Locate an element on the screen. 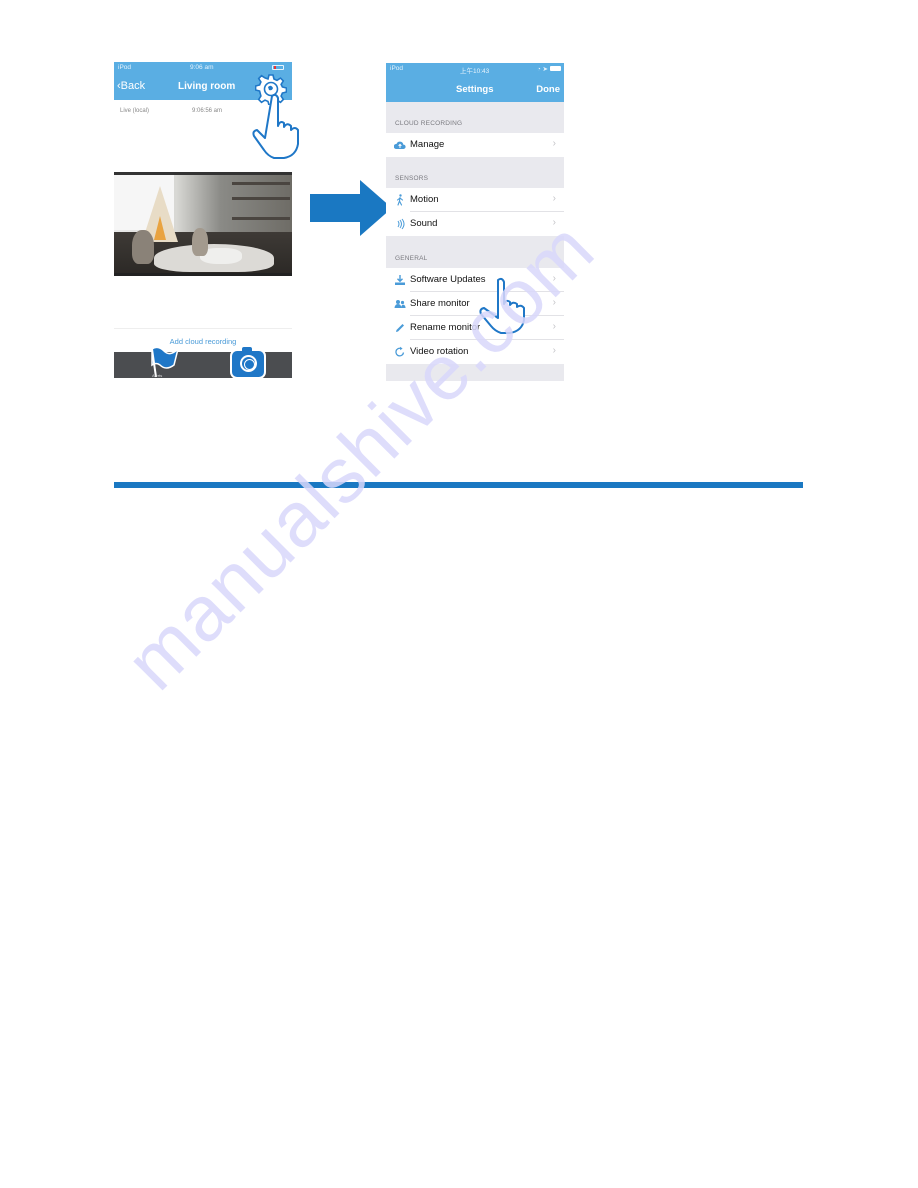 The height and width of the screenshot is (1188, 918). live-time: 9:06:56 am is located at coordinates (207, 111).